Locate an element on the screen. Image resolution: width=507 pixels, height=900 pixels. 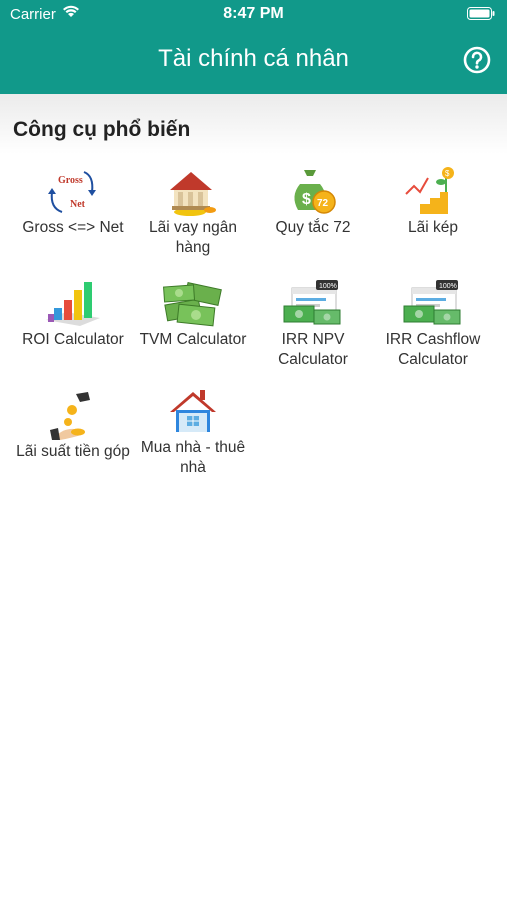
status-time: 8:47 PM is located at coordinates (253, 13).